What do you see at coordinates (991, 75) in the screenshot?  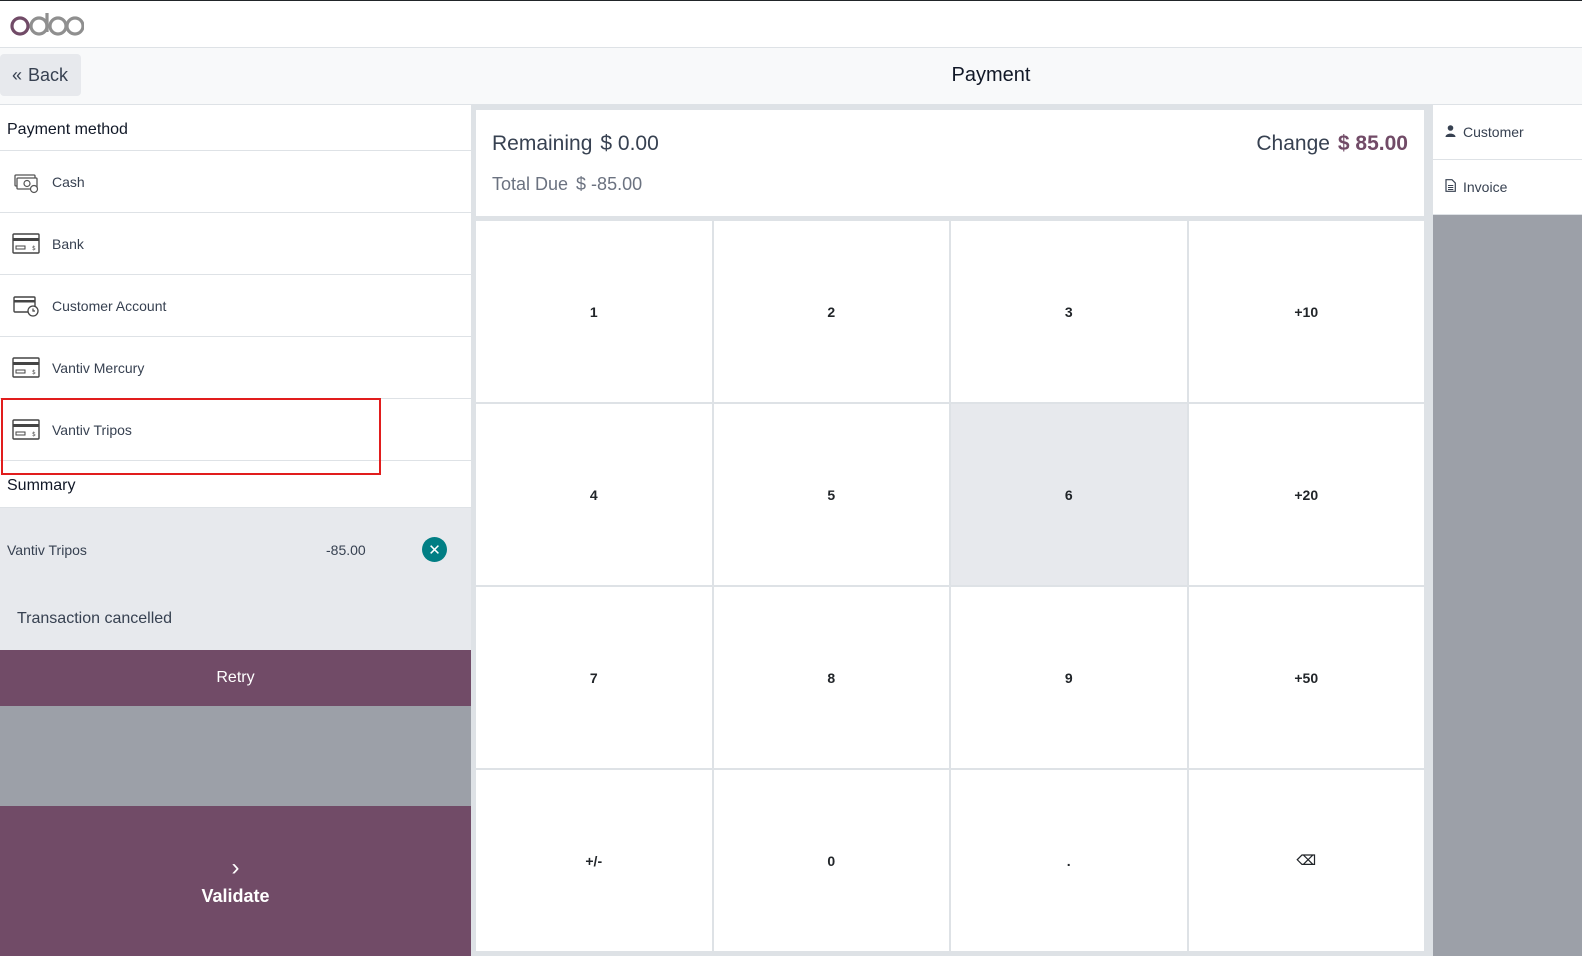 I see `page-title: Payment` at bounding box center [991, 75].